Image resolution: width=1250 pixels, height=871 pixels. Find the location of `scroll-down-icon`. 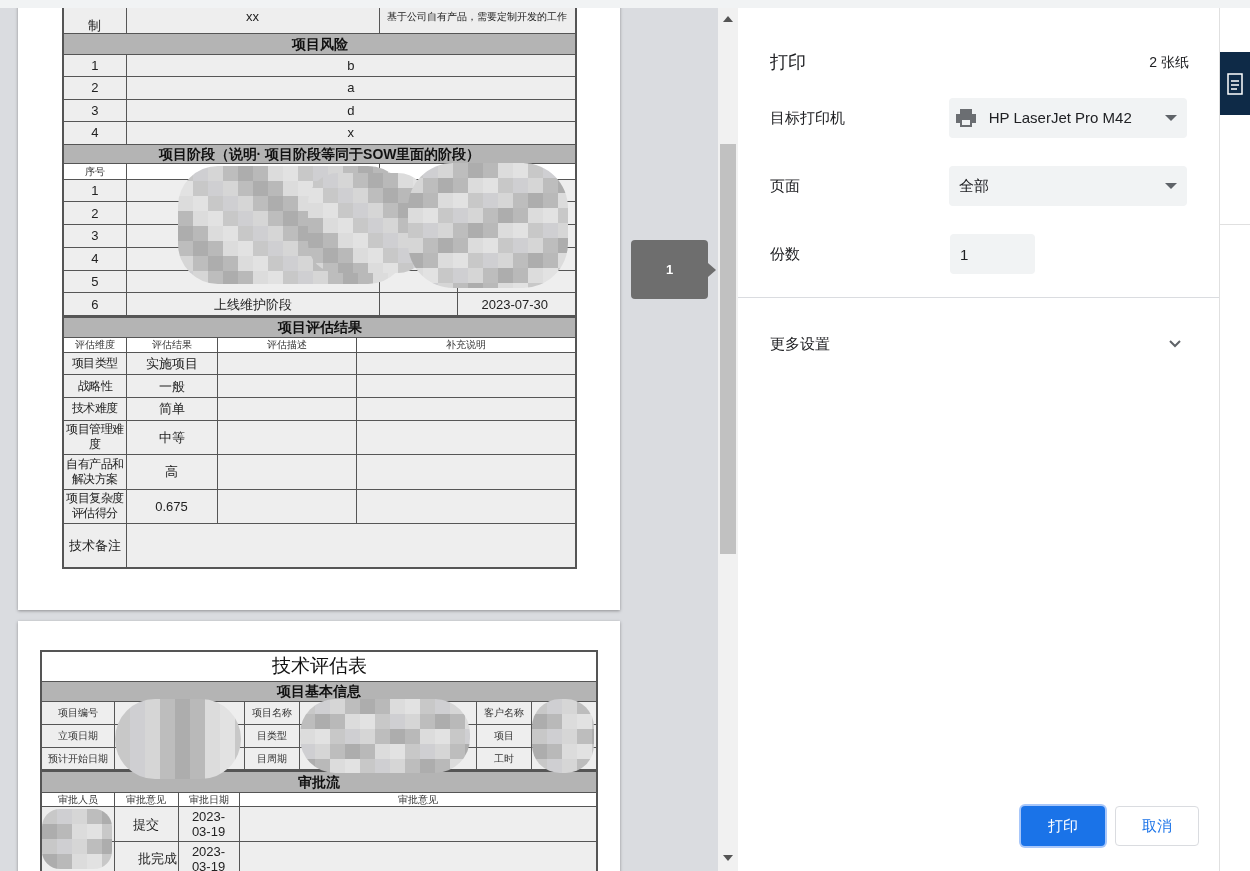

scroll-down-icon is located at coordinates (728, 858).